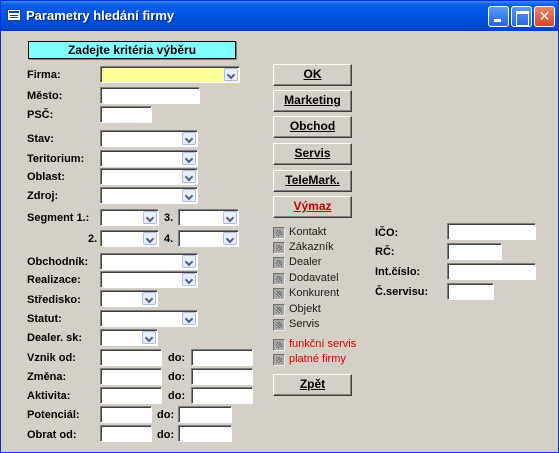  What do you see at coordinates (131, 376) in the screenshot?
I see `zmena-od-input` at bounding box center [131, 376].